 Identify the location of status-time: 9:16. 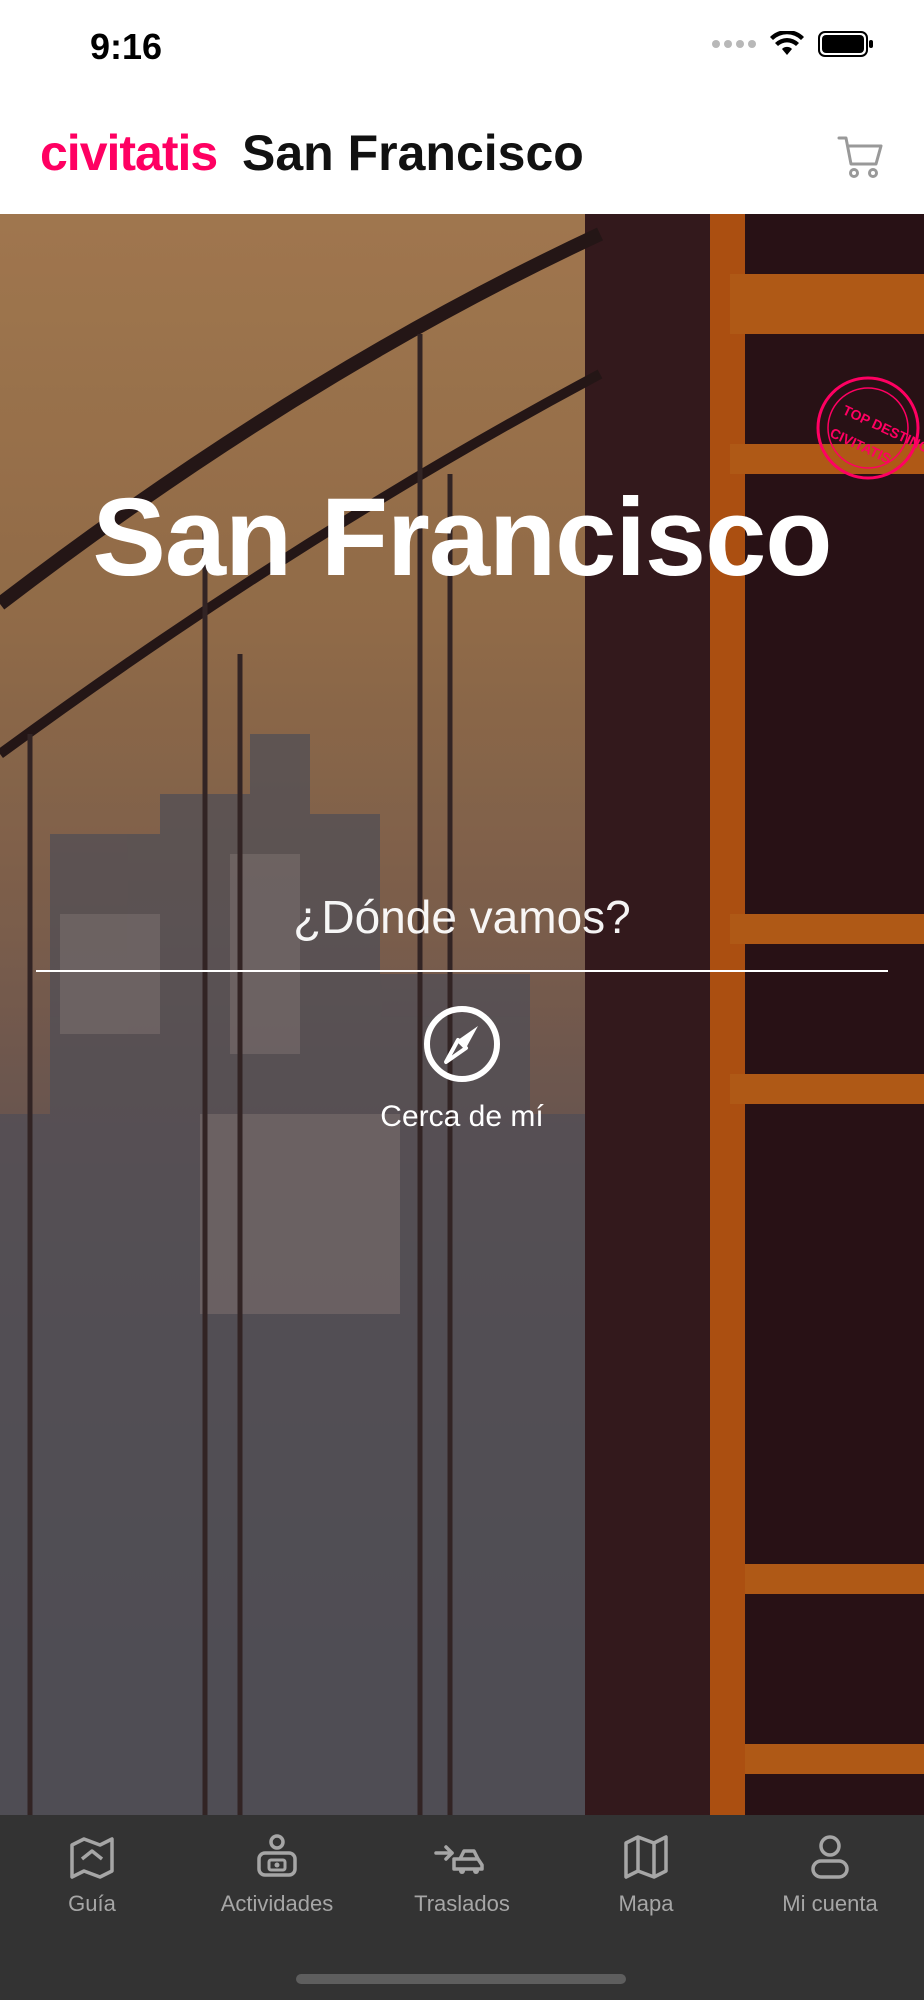
(126, 46).